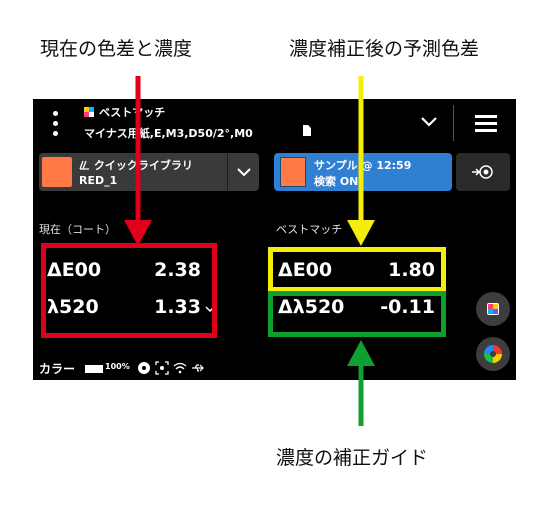  What do you see at coordinates (57, 369) in the screenshot?
I see `color-mode-label: カラー` at bounding box center [57, 369].